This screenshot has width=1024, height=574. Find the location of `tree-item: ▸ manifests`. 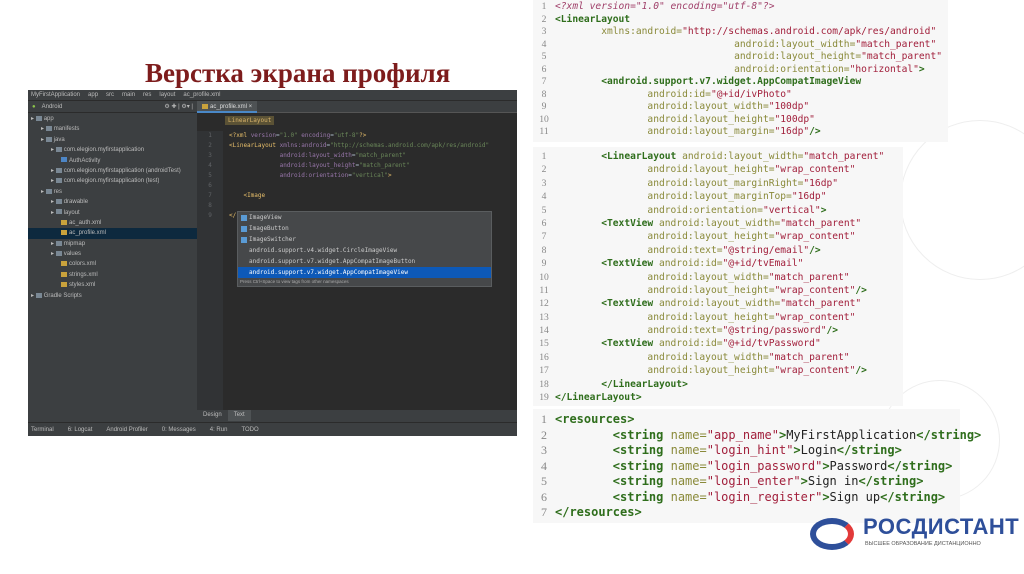

tree-item: ▸ manifests is located at coordinates (112, 129).